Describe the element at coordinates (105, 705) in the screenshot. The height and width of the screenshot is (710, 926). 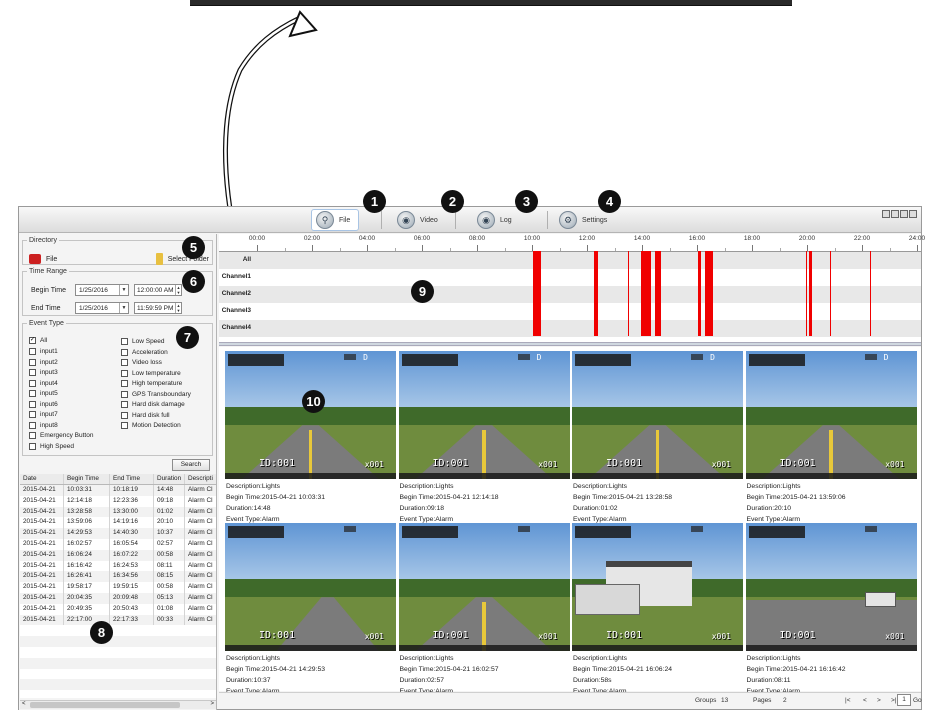
I see `scrollbar-thumb` at that location.